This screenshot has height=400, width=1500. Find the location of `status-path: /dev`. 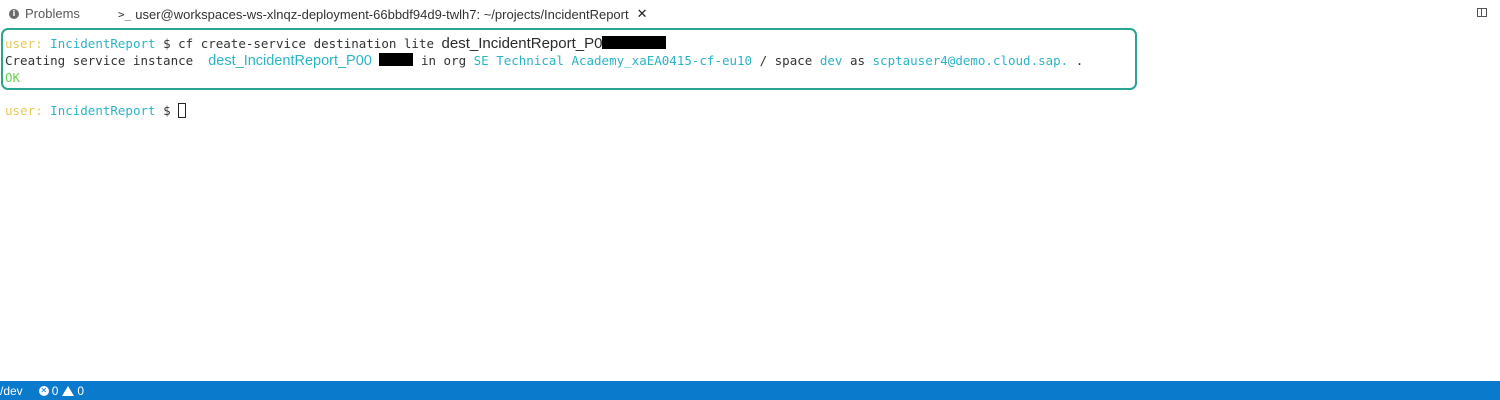

status-path: /dev is located at coordinates (11, 391).